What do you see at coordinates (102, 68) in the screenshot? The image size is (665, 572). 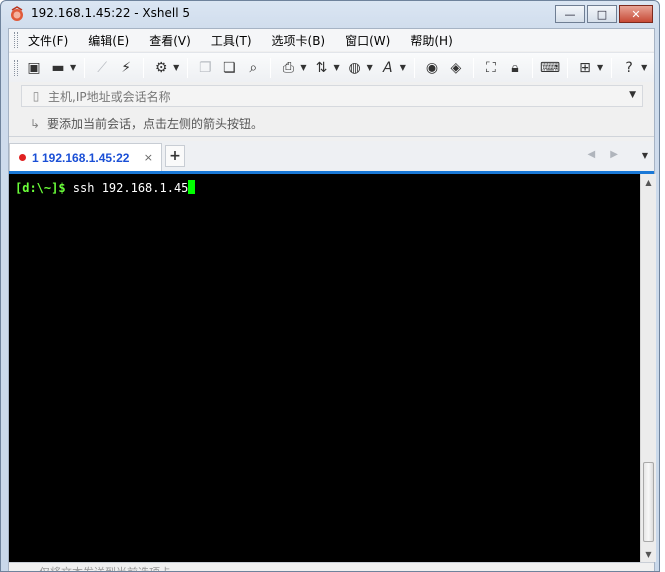 I see `disconnect-icon: ⟋` at bounding box center [102, 68].